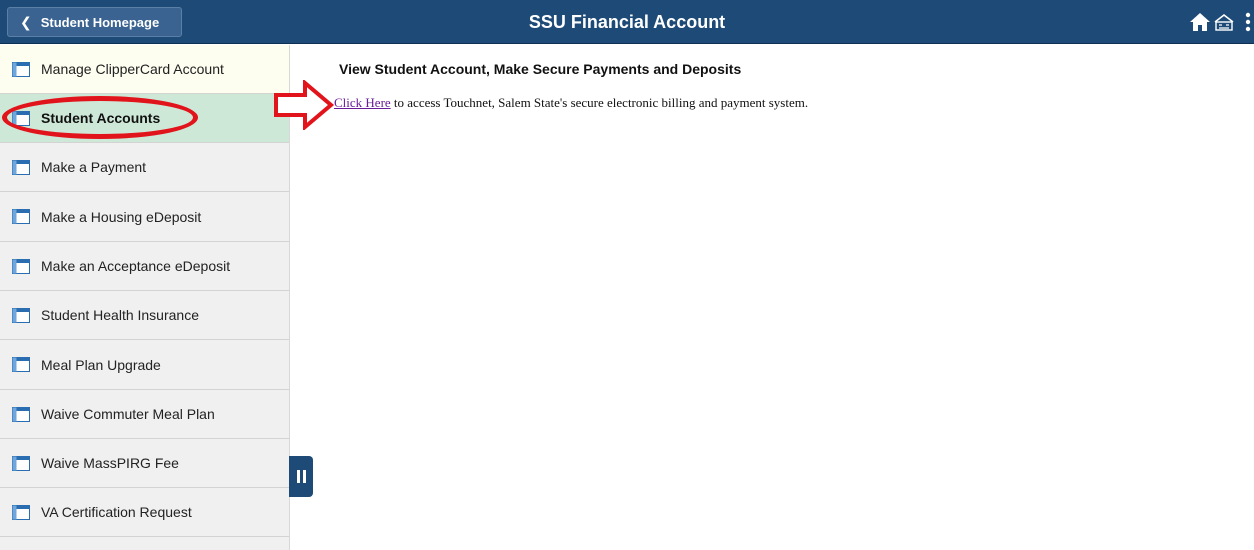 The width and height of the screenshot is (1254, 550). Describe the element at coordinates (100, 22) in the screenshot. I see `back-button-label: Student Homepage` at that location.